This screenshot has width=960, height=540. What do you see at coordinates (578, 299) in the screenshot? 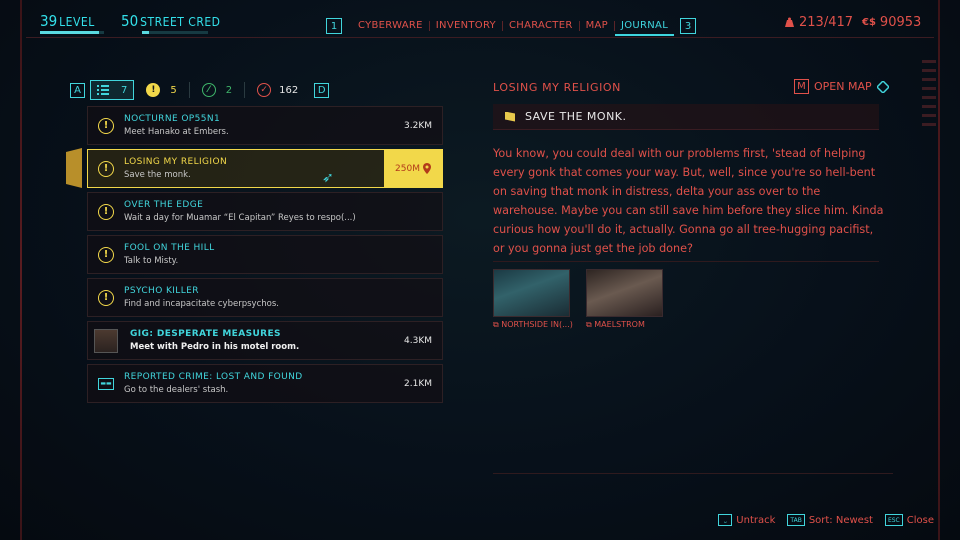
I see `codex-entries: ⧉ NORTHSIDE IN(...) ⧉ MAELSTROM` at bounding box center [578, 299].